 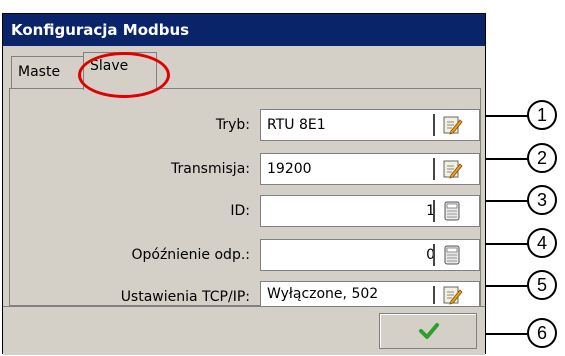 What do you see at coordinates (542, 285) in the screenshot?
I see `callout-5: 5` at bounding box center [542, 285].